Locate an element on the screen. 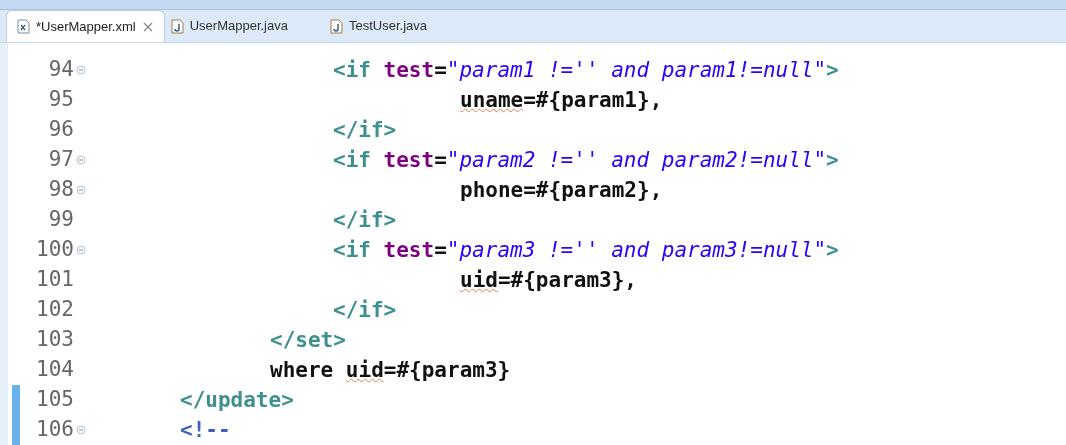 The image size is (1066, 445). code-line: uid=#{param3}, is located at coordinates (548, 280).